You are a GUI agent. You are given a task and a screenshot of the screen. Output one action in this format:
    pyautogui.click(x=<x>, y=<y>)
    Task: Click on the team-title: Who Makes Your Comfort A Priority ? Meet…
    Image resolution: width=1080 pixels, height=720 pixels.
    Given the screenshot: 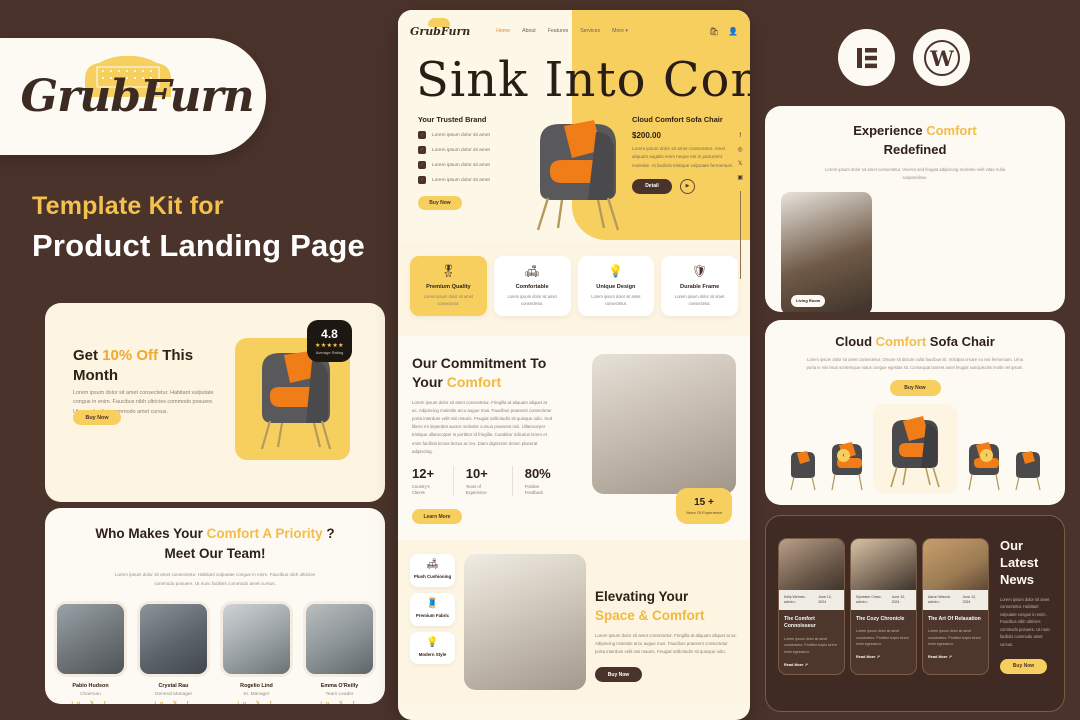 What is the action you would take?
    pyautogui.click(x=215, y=543)
    